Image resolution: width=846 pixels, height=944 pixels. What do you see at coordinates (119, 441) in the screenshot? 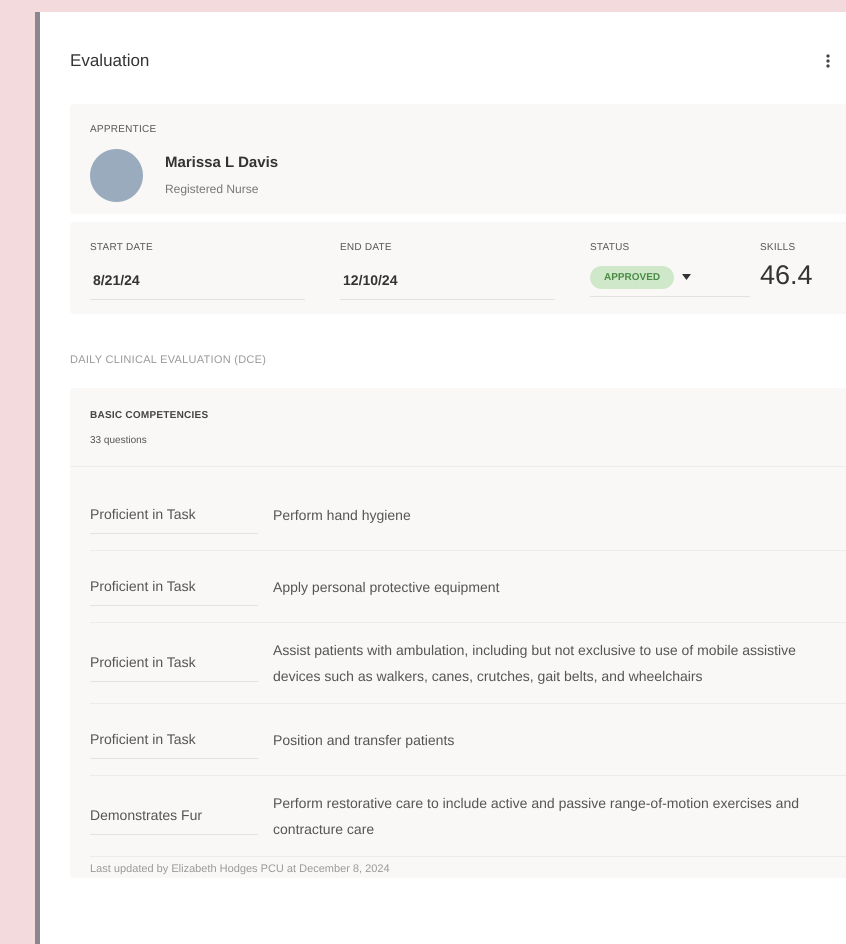
I see `question-count: 33 questions` at bounding box center [119, 441].